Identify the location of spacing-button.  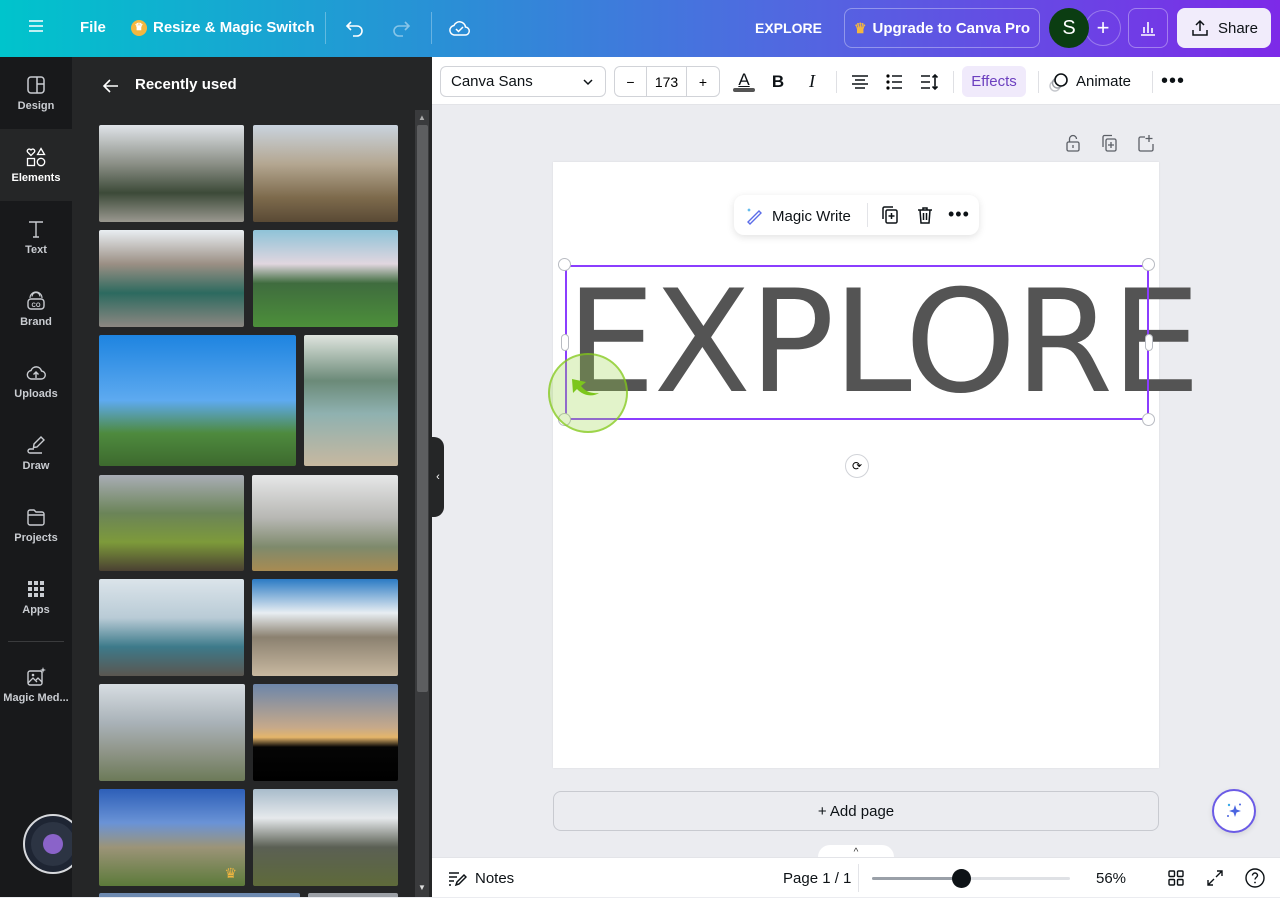
(929, 81).